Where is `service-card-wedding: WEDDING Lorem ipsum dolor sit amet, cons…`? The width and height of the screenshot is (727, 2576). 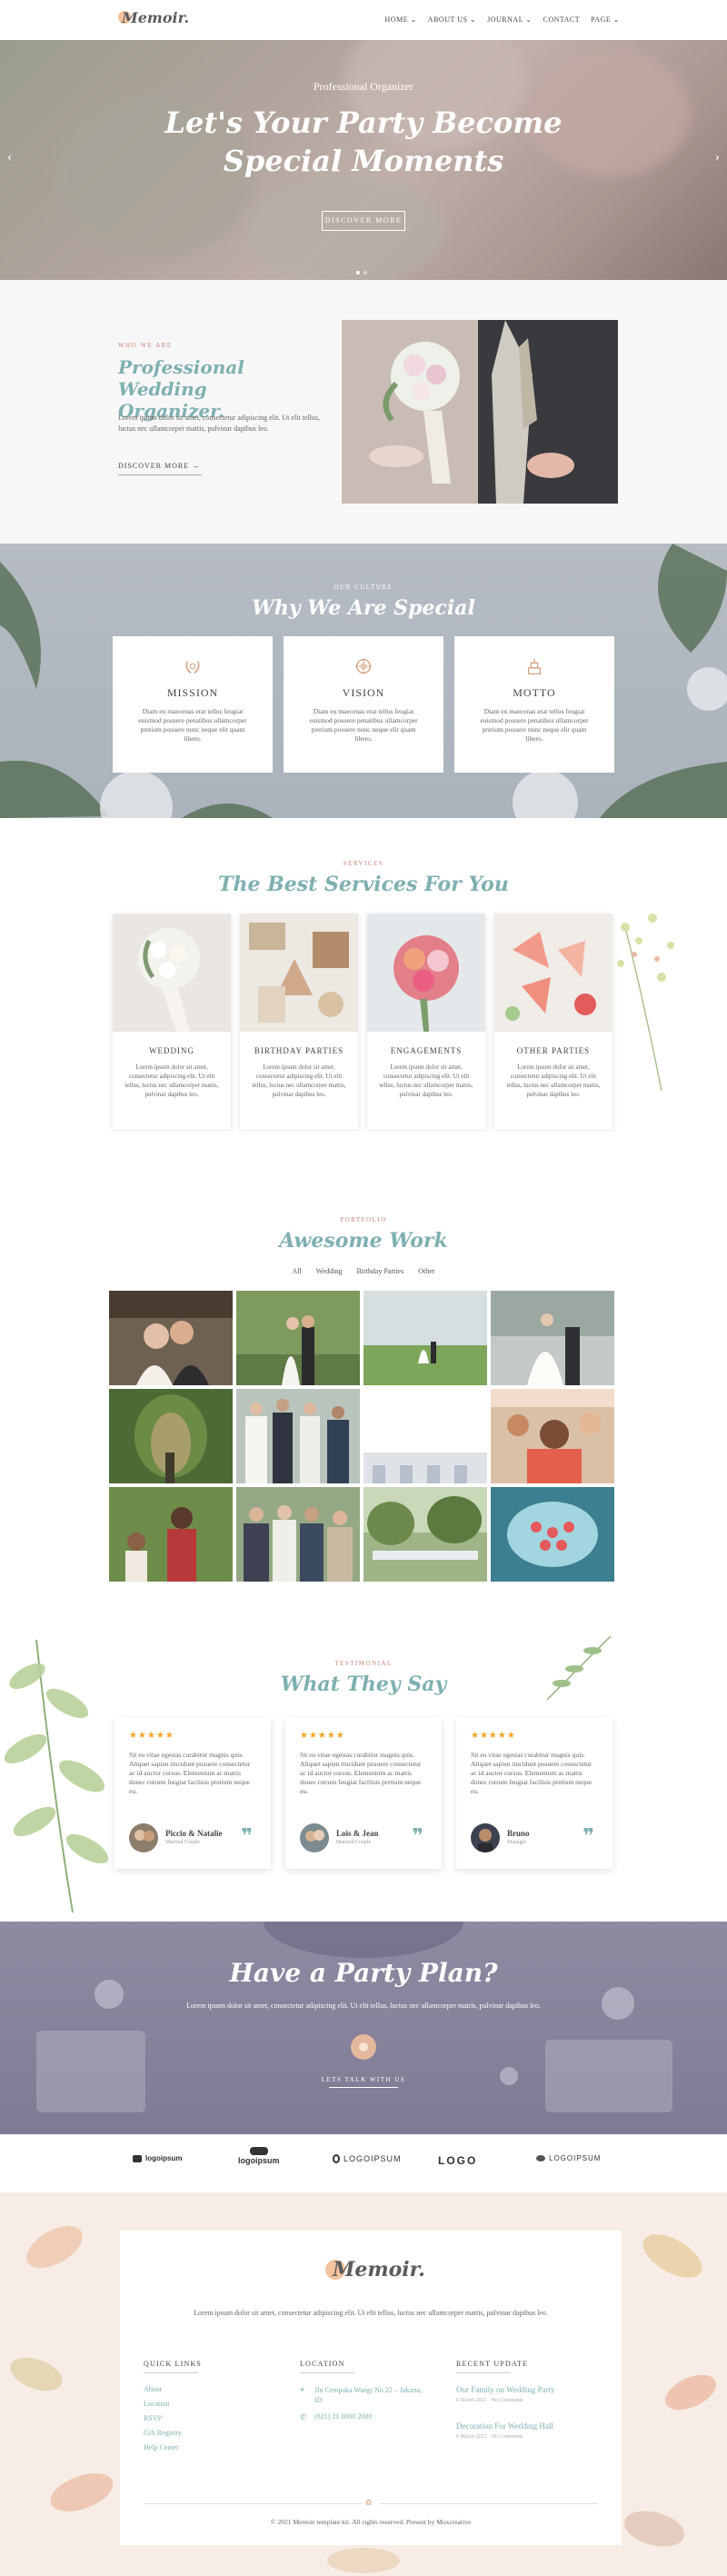
service-card-wedding: WEDDING Lorem ipsum dolor sit amet, cons… is located at coordinates (172, 1022).